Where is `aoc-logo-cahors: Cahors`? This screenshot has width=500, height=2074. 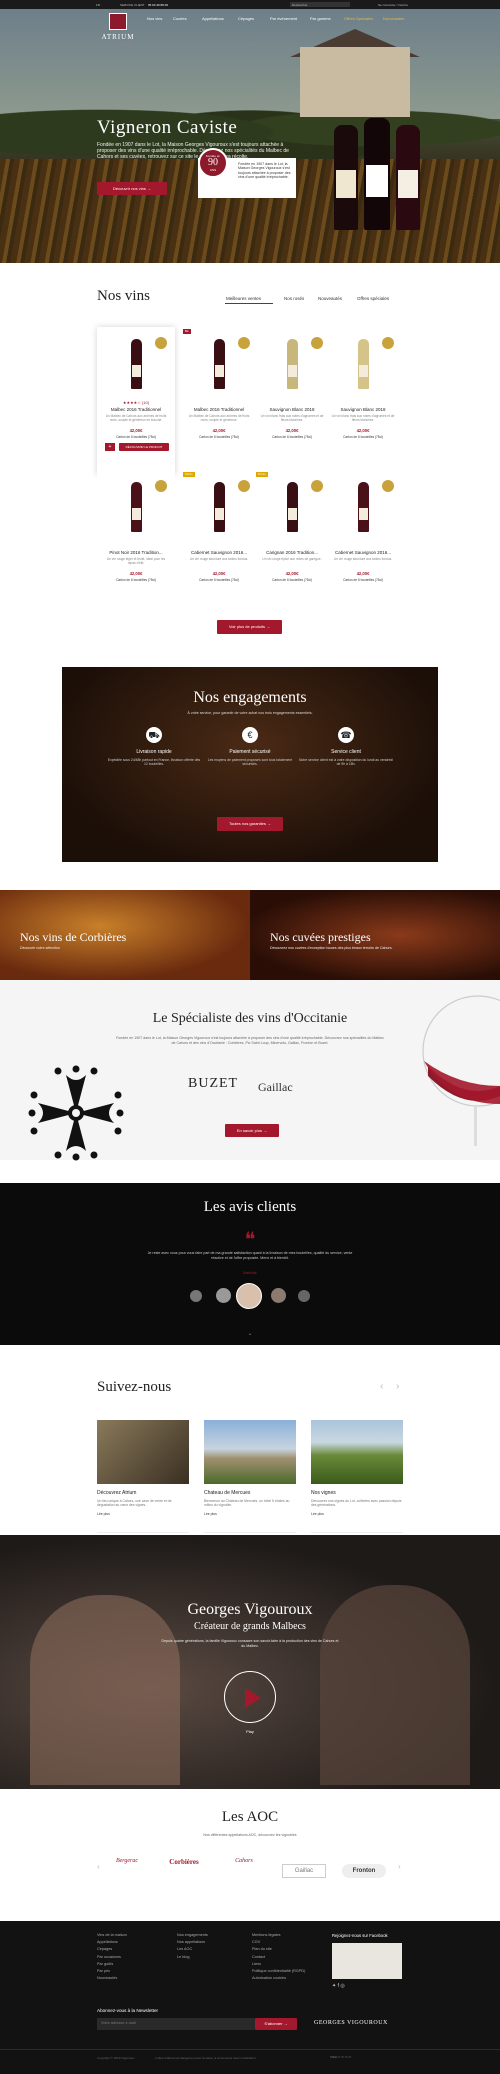
aoc-logo-cahors: Cahors is located at coordinates (244, 1871).